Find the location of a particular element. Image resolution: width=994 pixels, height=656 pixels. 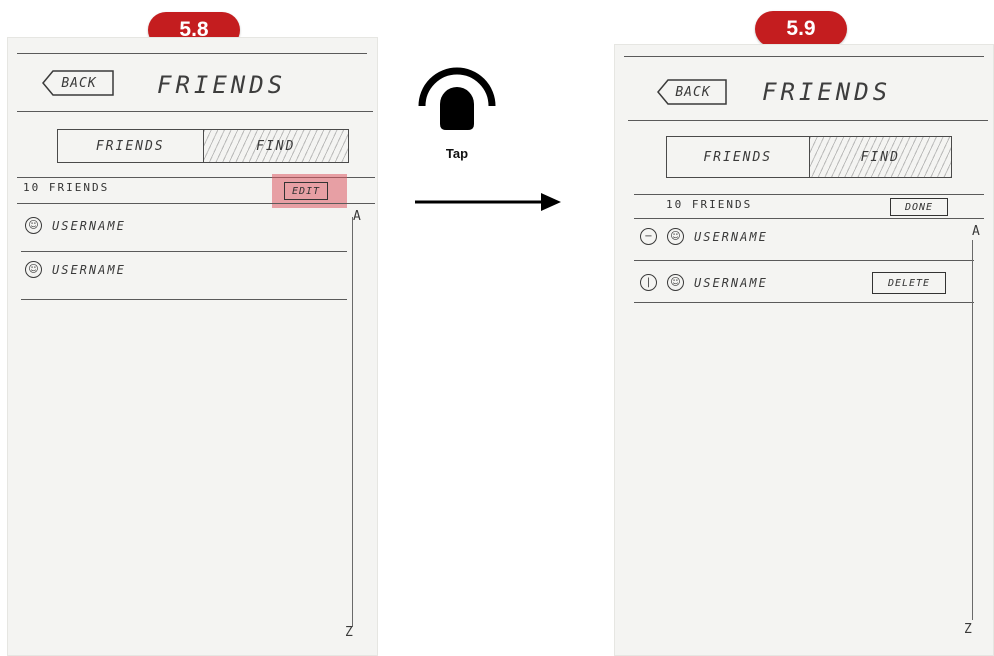

delete-button: DELETE is located at coordinates (909, 283).